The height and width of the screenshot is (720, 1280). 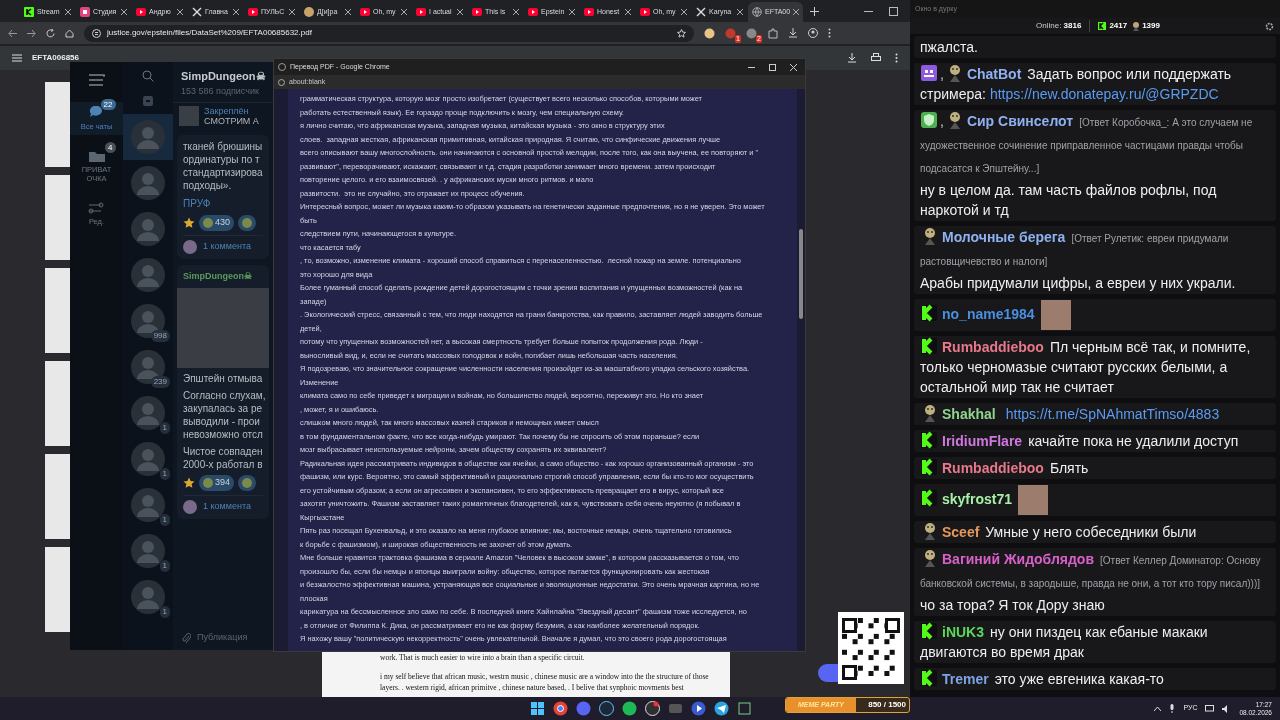 What do you see at coordinates (1020, 121) in the screenshot?
I see `username: Сир Свинселот` at bounding box center [1020, 121].